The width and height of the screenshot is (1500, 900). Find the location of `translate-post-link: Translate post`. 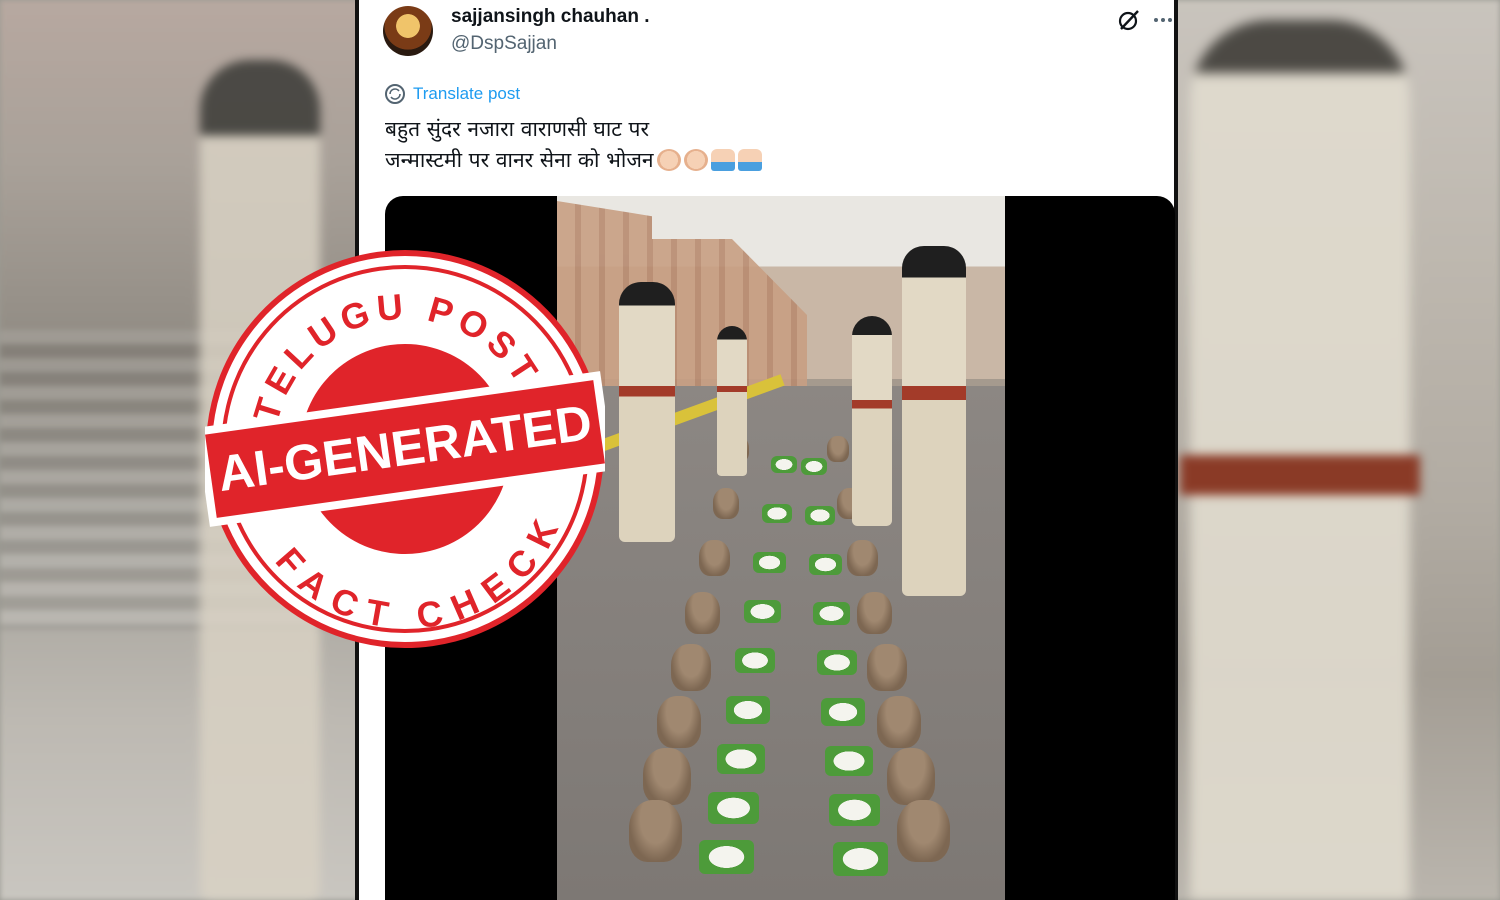

translate-post-link: Translate post is located at coordinates (466, 94).